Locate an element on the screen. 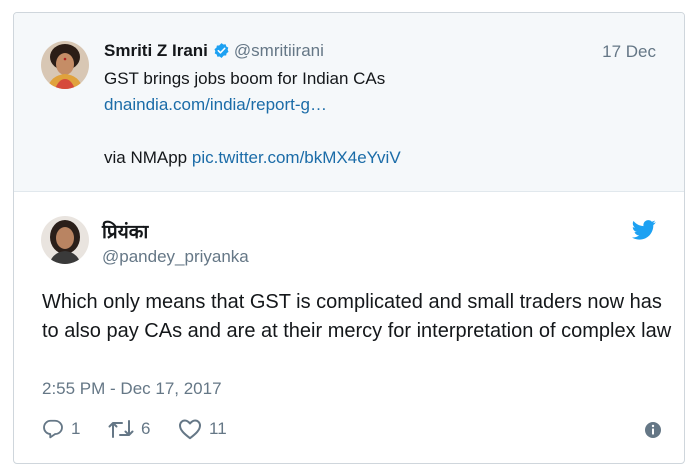  info-icon is located at coordinates (653, 432).